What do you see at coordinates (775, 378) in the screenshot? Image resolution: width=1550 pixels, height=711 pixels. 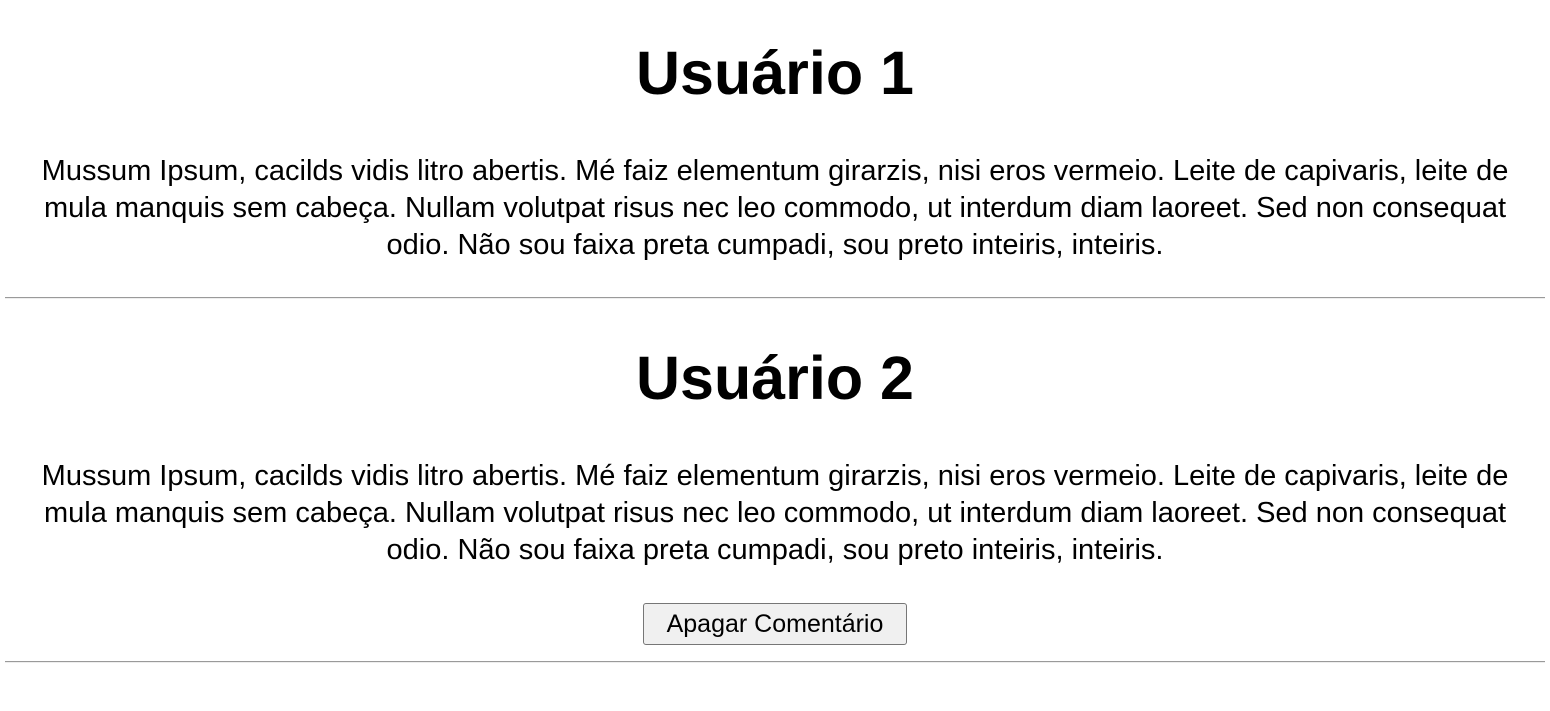 I see `comment-2-title: Usuário 2` at bounding box center [775, 378].